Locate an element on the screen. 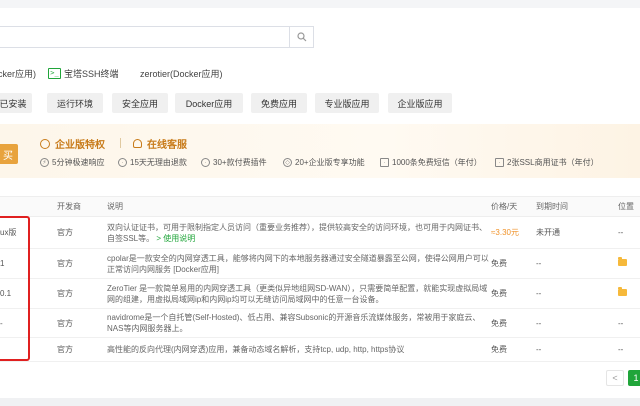 This screenshot has width=640, height=406. row-expire: 未开通 is located at coordinates (577, 232).